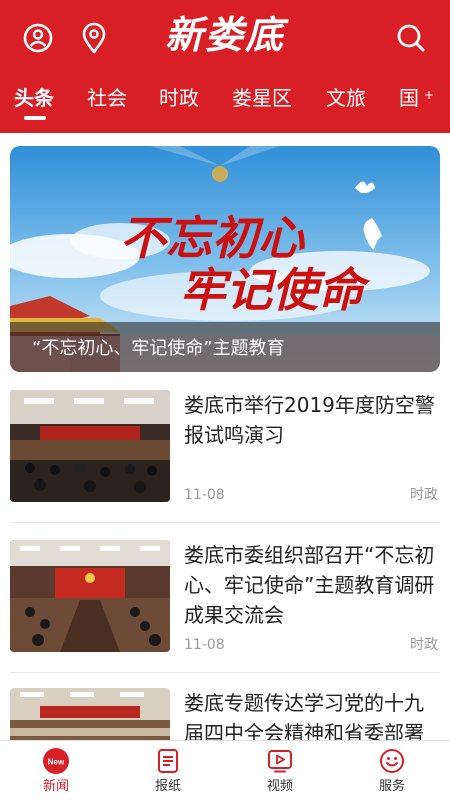  I want to click on news-item: 娄底市举行2019年度防空警报试鸣演习 11-08 时政, so click(225, 446).